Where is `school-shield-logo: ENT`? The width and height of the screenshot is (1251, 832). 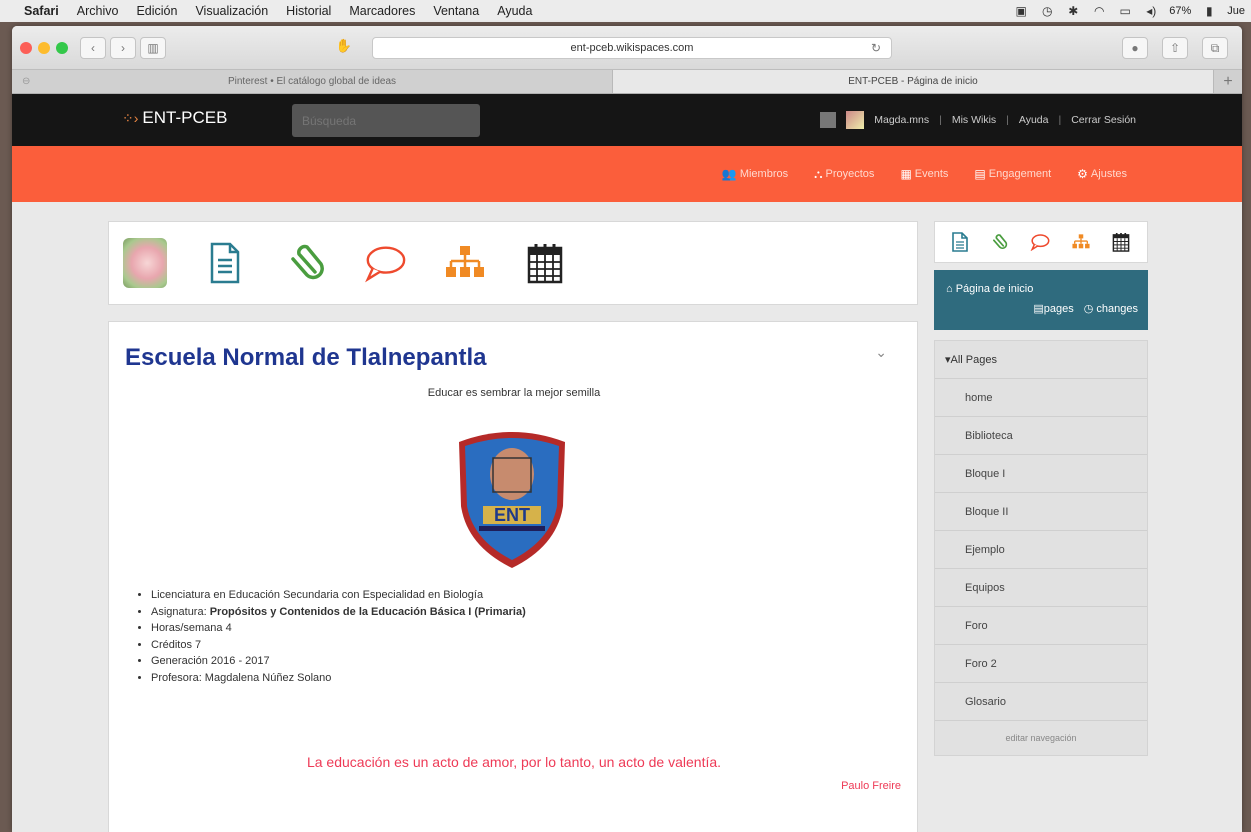 school-shield-logo: ENT is located at coordinates (512, 500).